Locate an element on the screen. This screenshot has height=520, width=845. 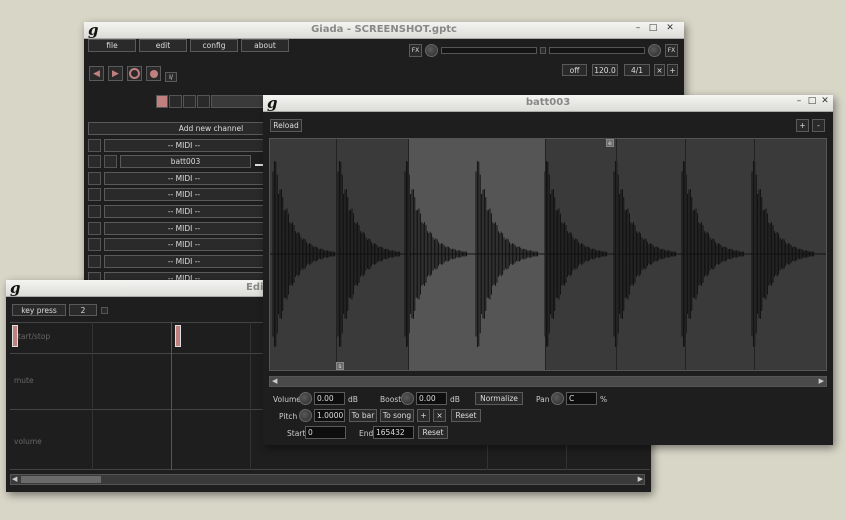
boost-knob is located at coordinates (407, 398).